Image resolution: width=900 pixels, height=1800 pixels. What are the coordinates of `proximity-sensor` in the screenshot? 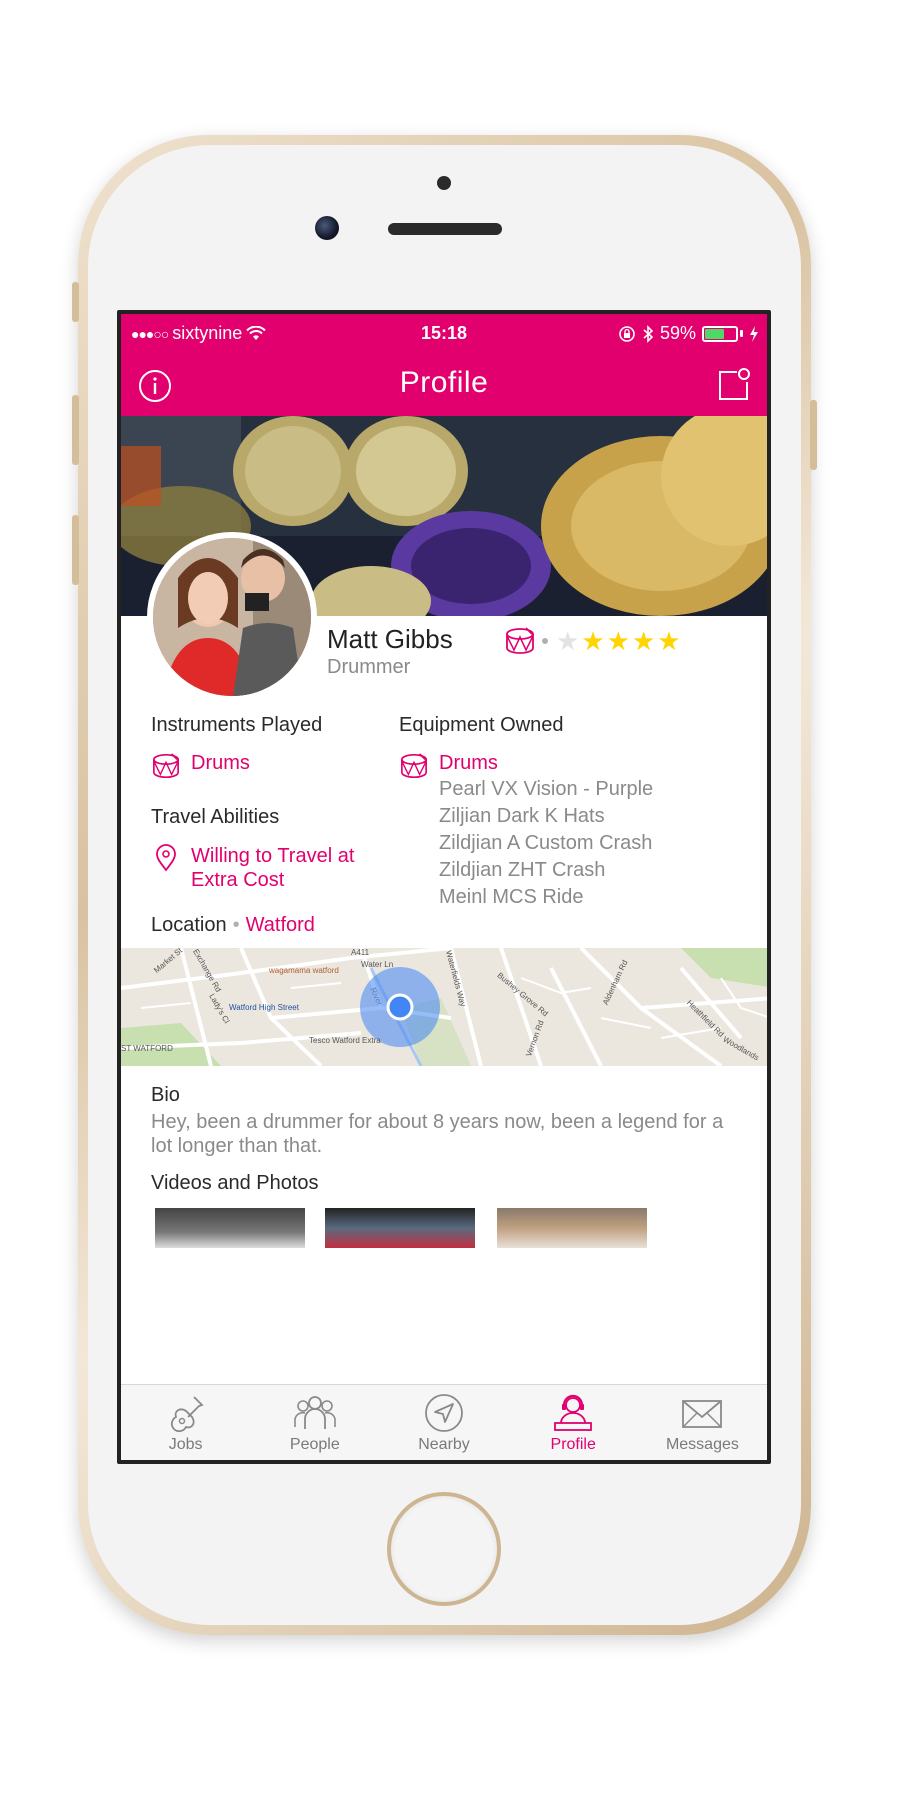 It's located at (444, 183).